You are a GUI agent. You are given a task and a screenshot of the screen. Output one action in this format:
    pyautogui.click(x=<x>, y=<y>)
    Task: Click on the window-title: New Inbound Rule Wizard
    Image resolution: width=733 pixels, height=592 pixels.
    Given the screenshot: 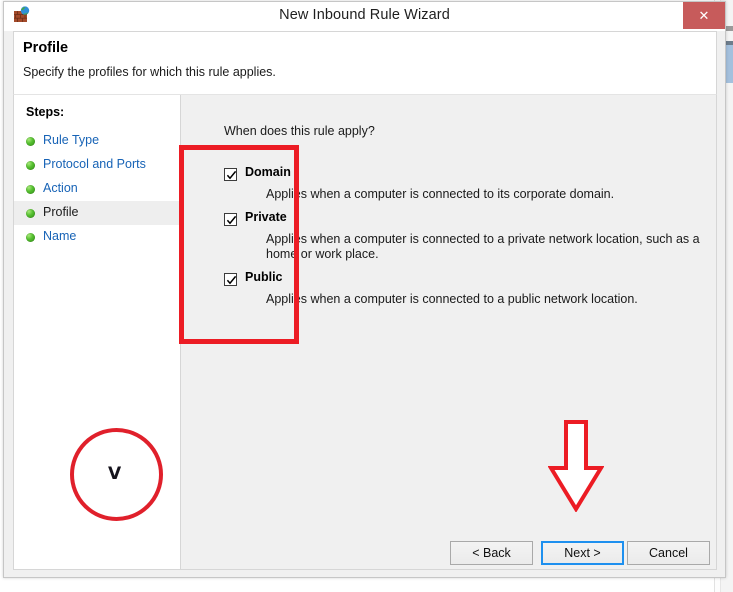 What is the action you would take?
    pyautogui.click(x=364, y=15)
    